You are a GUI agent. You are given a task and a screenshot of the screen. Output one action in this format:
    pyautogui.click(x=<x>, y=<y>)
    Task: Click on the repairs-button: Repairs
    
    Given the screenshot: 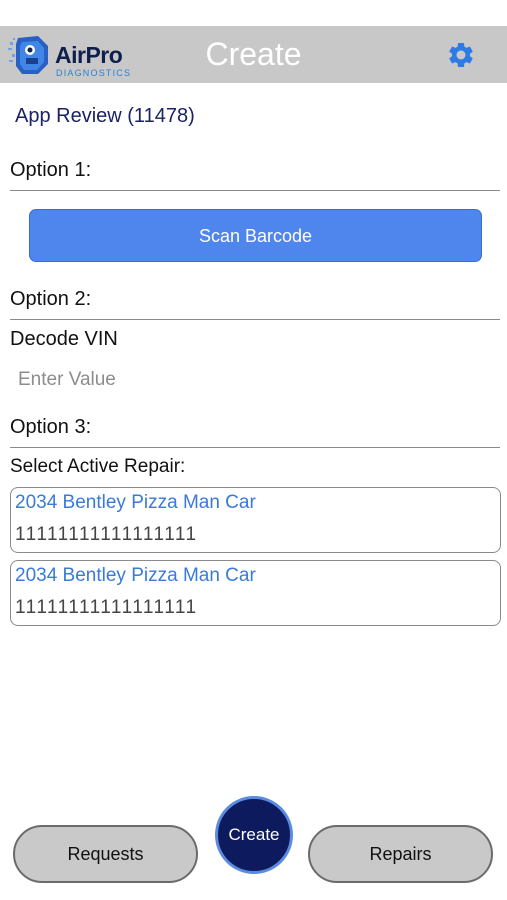 What is the action you would take?
    pyautogui.click(x=400, y=854)
    